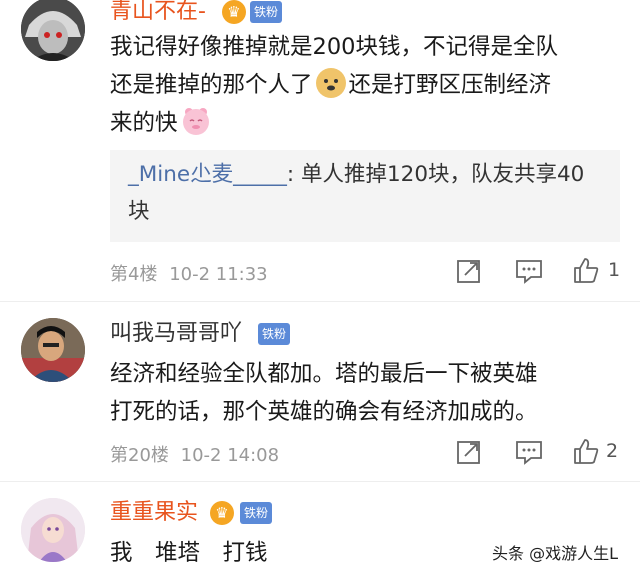 The width and height of the screenshot is (640, 574). I want to click on comment-line-part: 还是打野区压制经济, so click(450, 85).